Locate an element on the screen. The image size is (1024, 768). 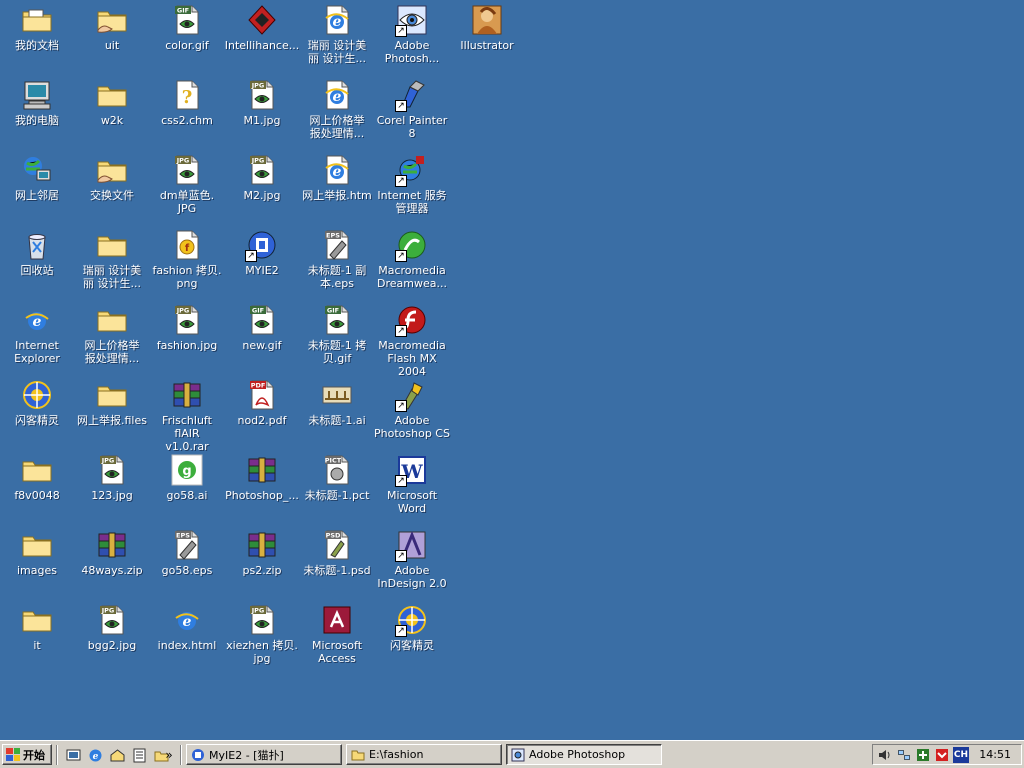
desktop-icon: ↗ w2k is located at coordinates (112, 113).